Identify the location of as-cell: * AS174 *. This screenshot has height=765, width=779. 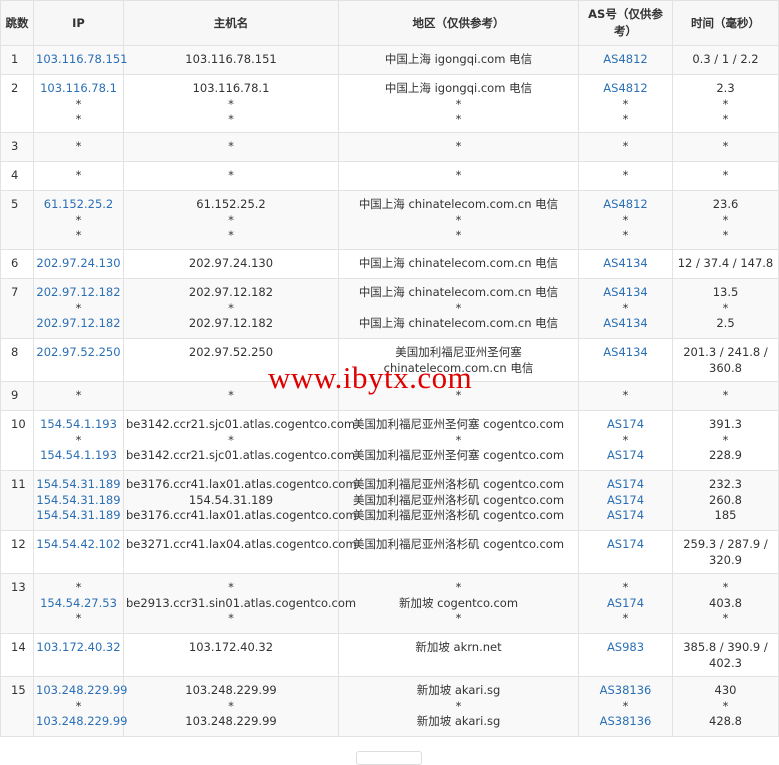
(625, 603).